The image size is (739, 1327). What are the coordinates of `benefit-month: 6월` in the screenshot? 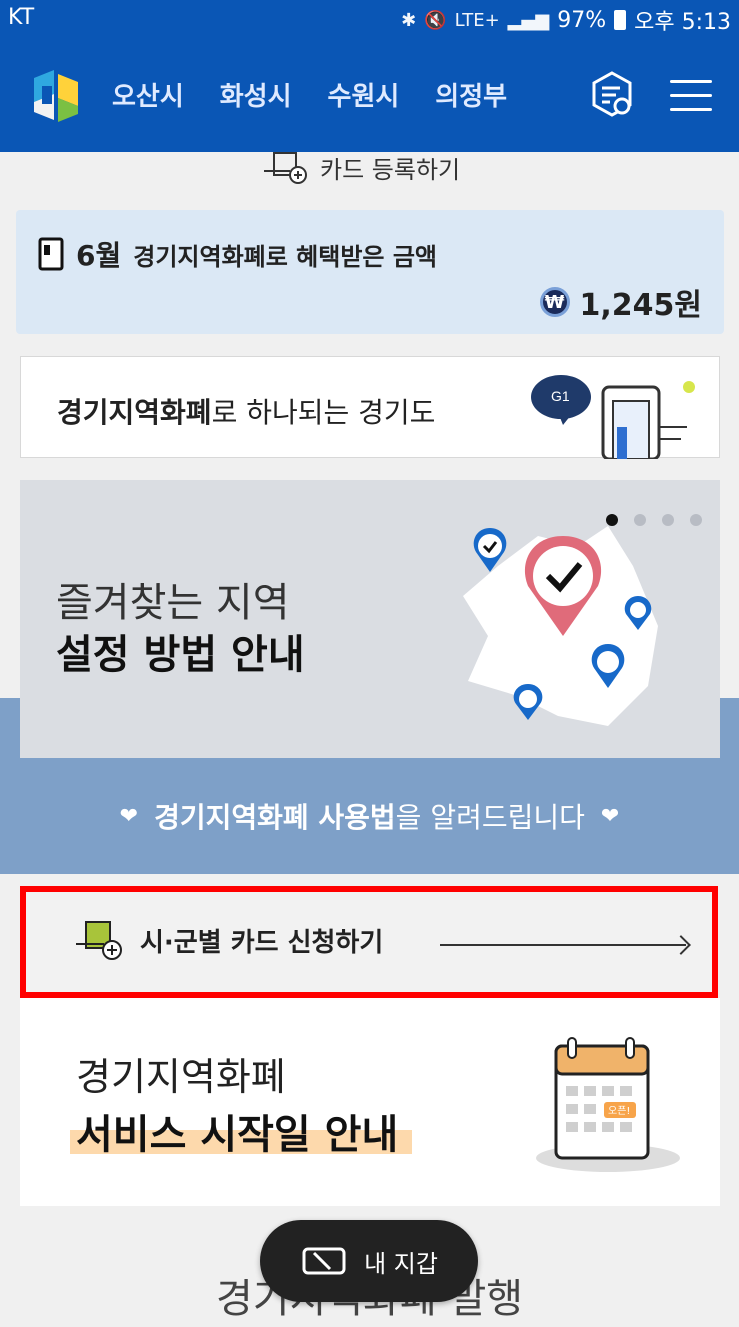 It's located at (99, 255).